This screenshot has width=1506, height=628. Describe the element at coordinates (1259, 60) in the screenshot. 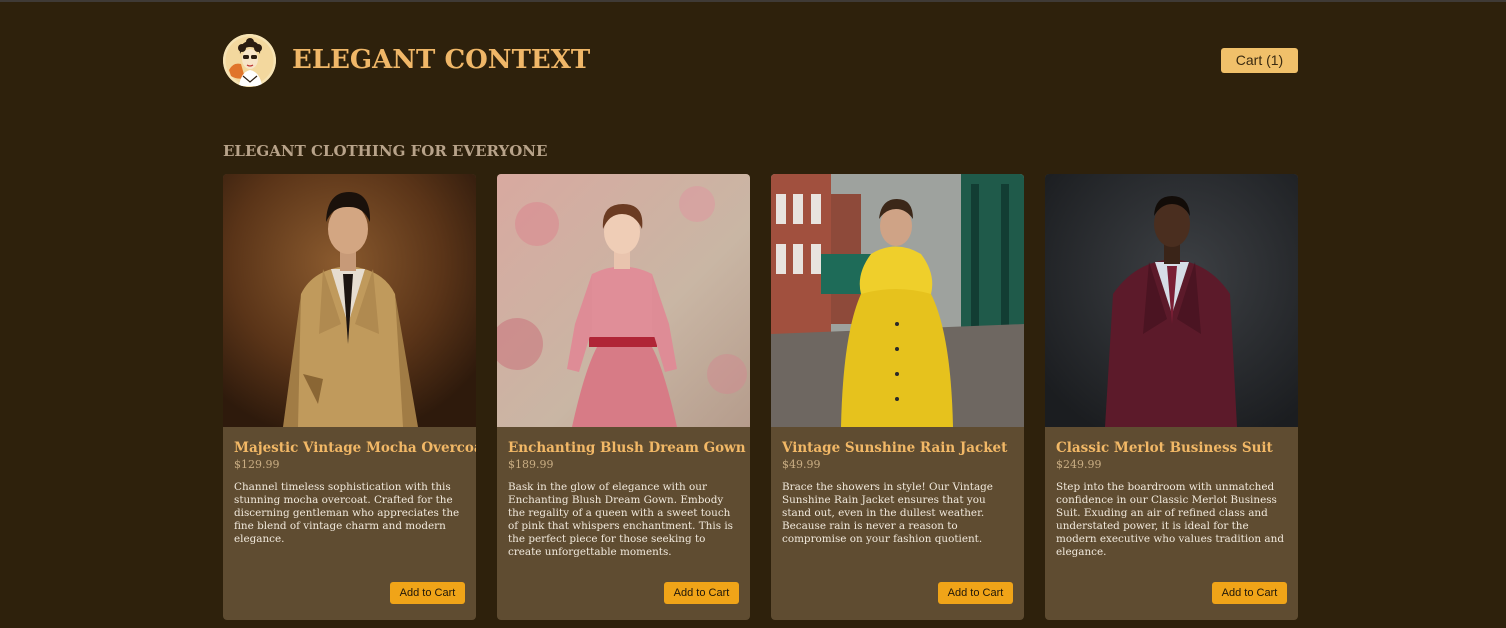

I see `cart-button: Cart (1)` at that location.